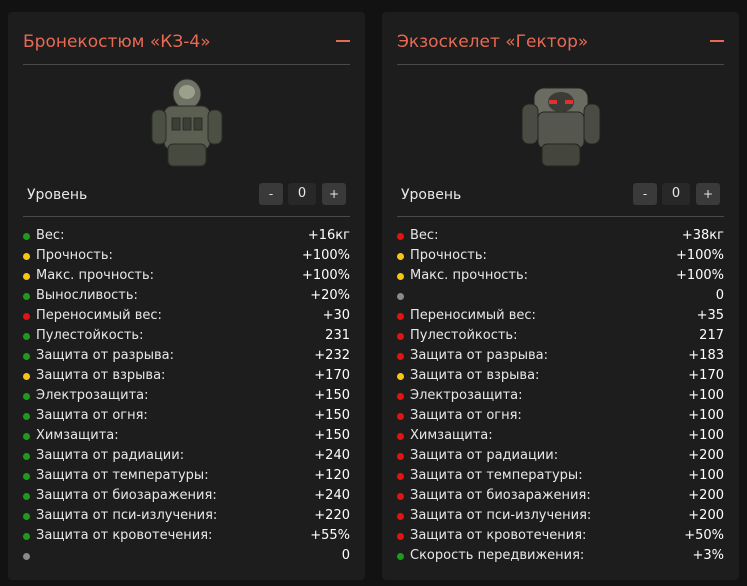 The height and width of the screenshot is (586, 747). What do you see at coordinates (332, 355) in the screenshot?
I see `stat-value: +232` at bounding box center [332, 355].